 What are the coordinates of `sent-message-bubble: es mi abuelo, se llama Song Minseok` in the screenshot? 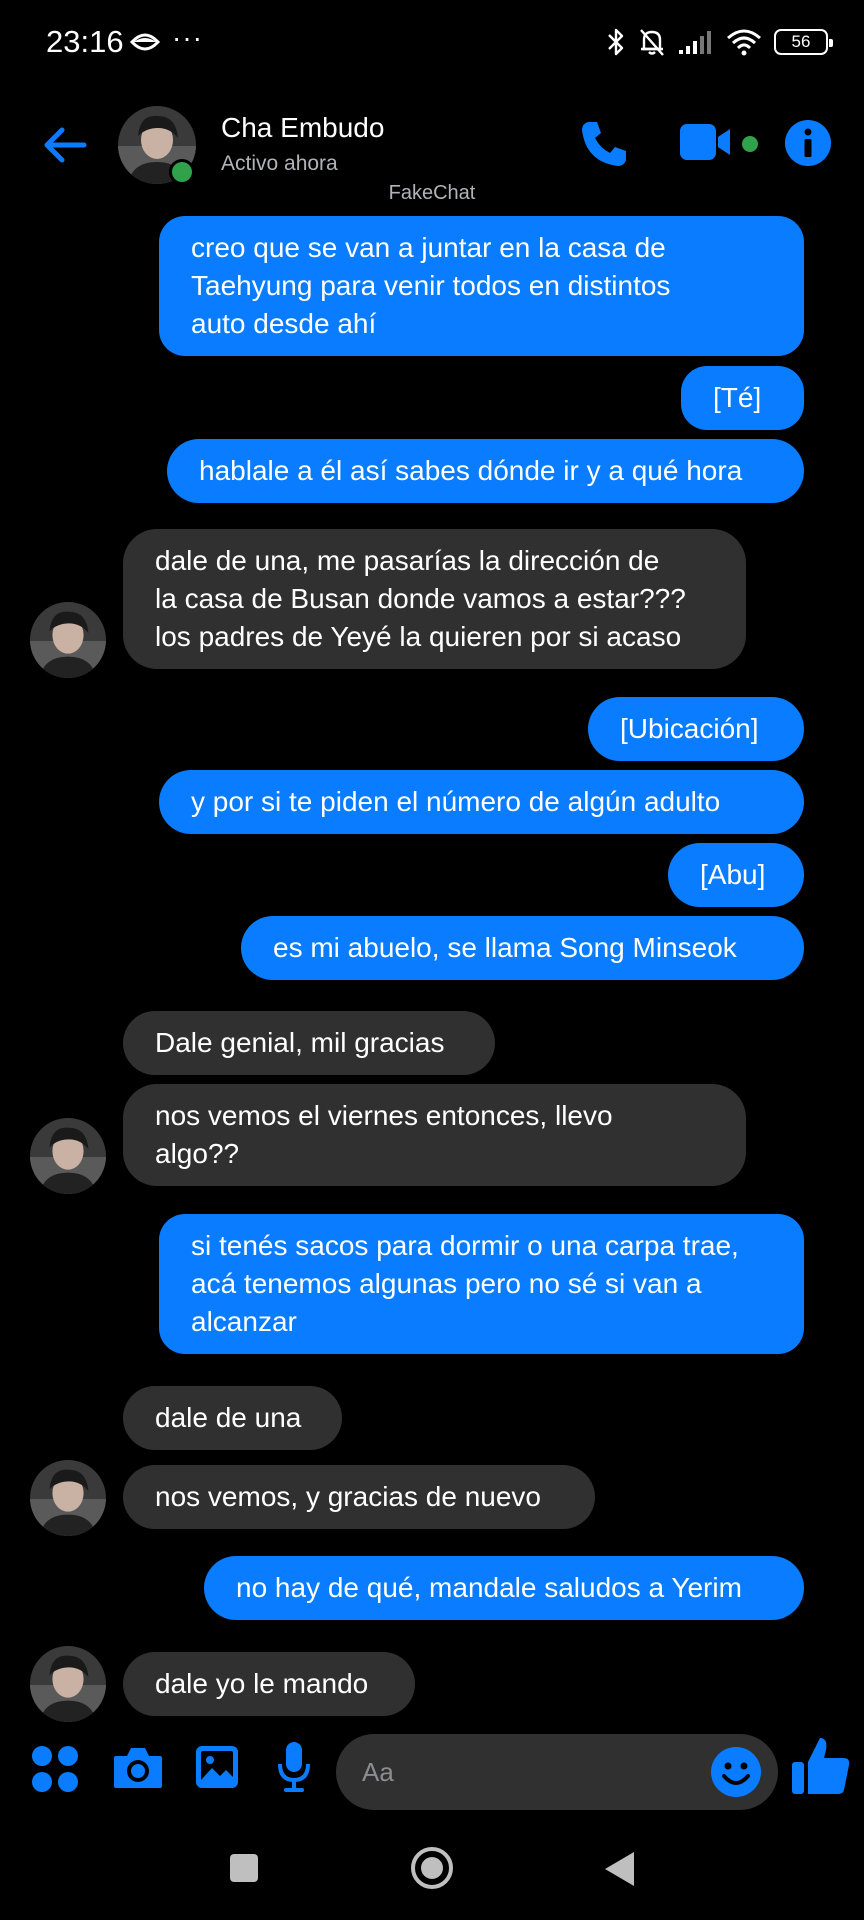 It's located at (522, 948).